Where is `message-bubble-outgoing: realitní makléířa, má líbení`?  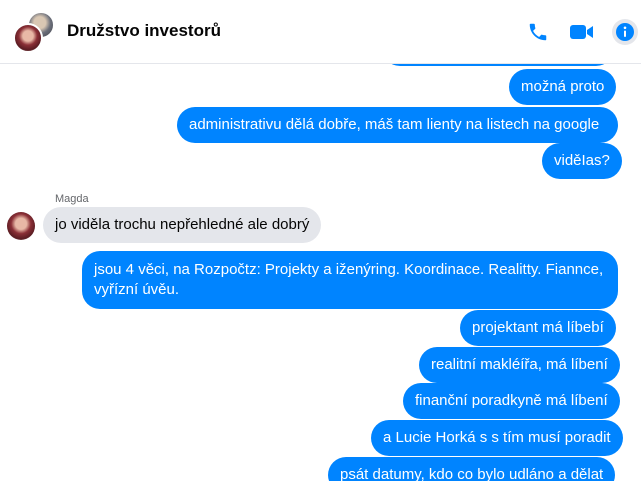
message-bubble-outgoing: realitní makléířa, má líbení is located at coordinates (519, 365).